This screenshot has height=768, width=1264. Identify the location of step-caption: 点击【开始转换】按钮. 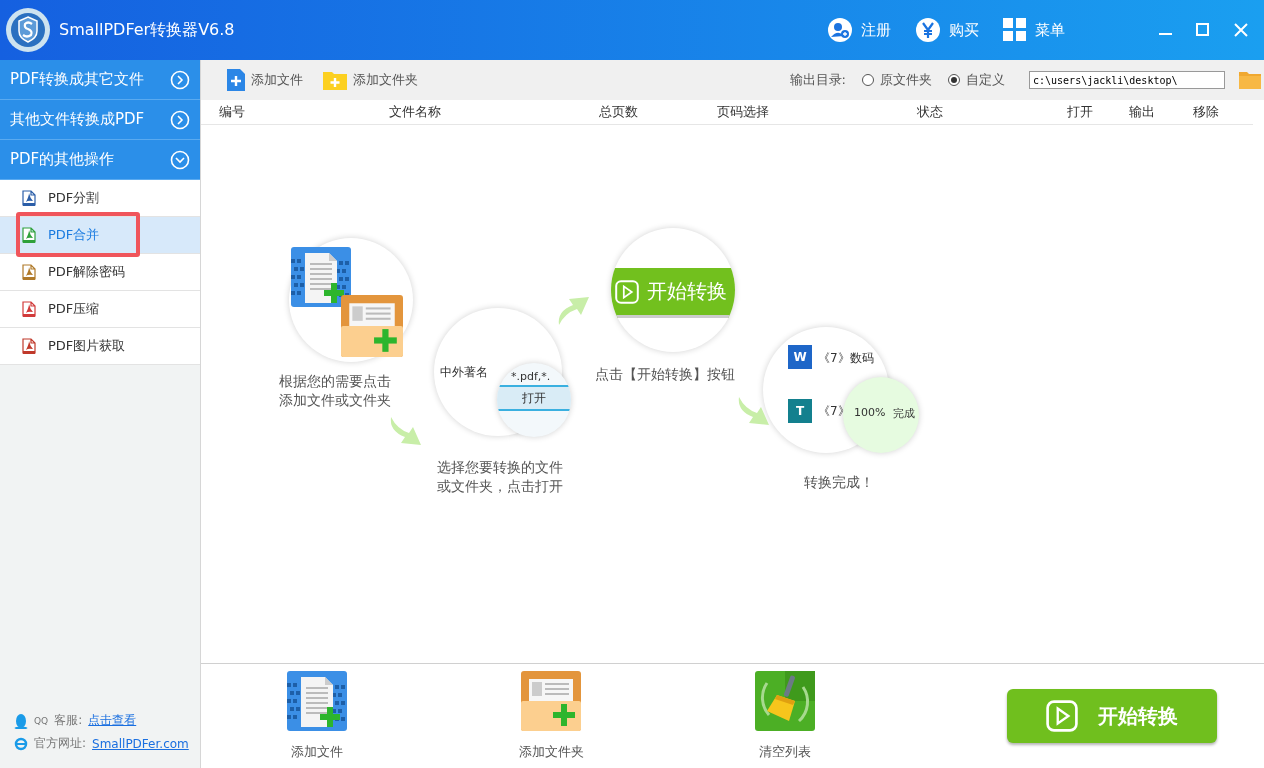
(665, 374).